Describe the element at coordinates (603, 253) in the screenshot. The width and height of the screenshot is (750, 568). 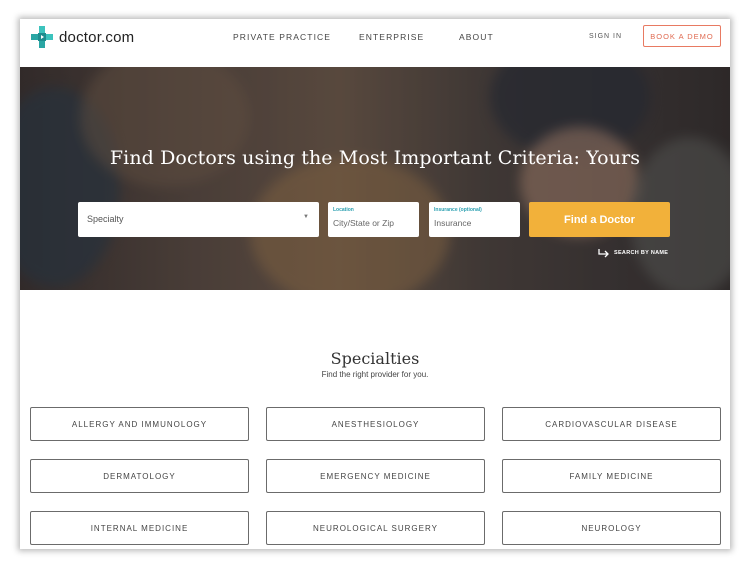
I see `arrow-right-icon` at that location.